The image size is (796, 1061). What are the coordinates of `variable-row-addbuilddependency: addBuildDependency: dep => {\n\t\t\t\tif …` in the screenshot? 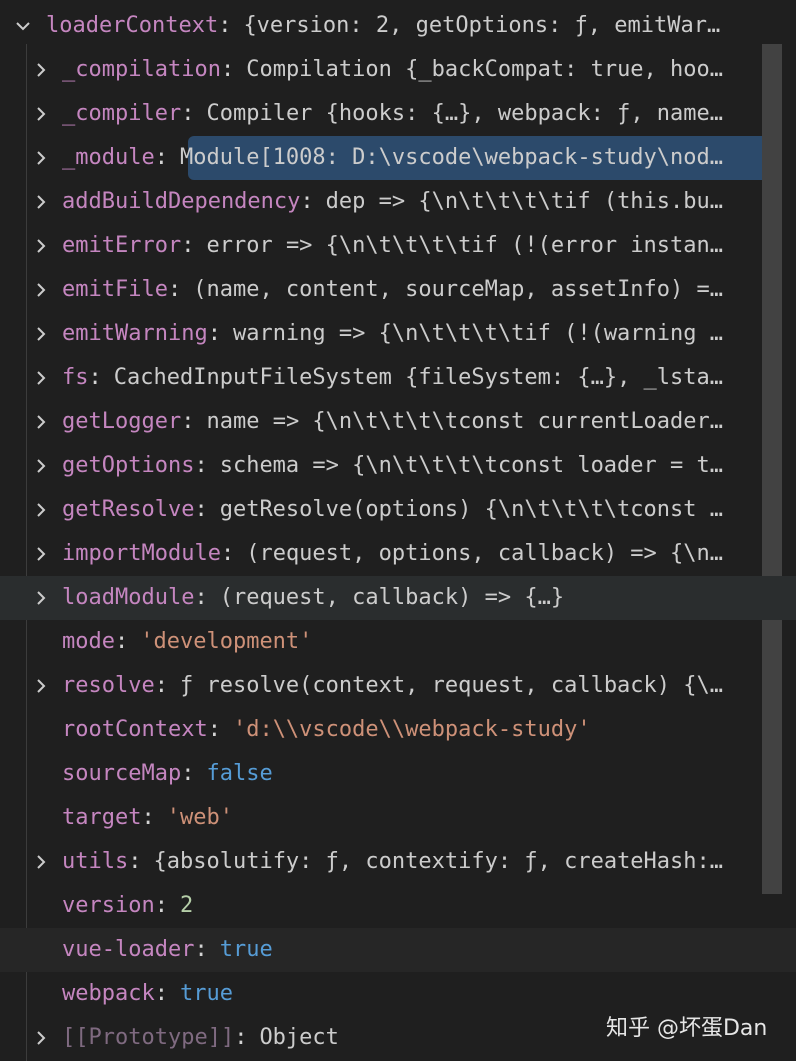 It's located at (398, 202).